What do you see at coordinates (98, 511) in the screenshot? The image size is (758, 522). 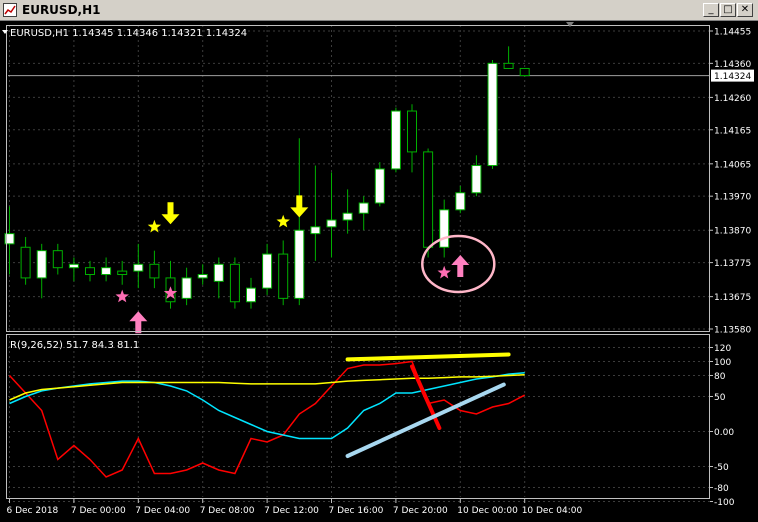 I see `time-tick-label: 7 Dec 00:00` at bounding box center [98, 511].